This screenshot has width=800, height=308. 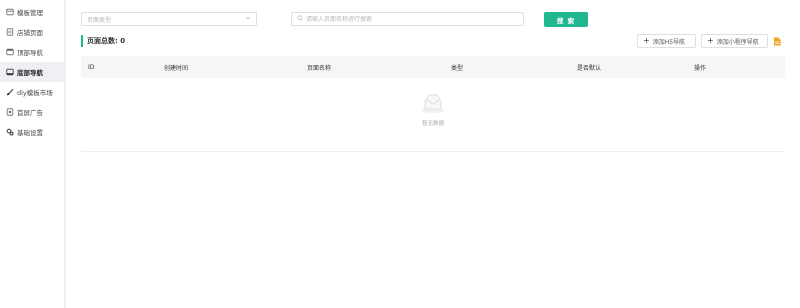 I want to click on sidebar-item-splash-ad: 首屏广告, so click(x=32, y=112).